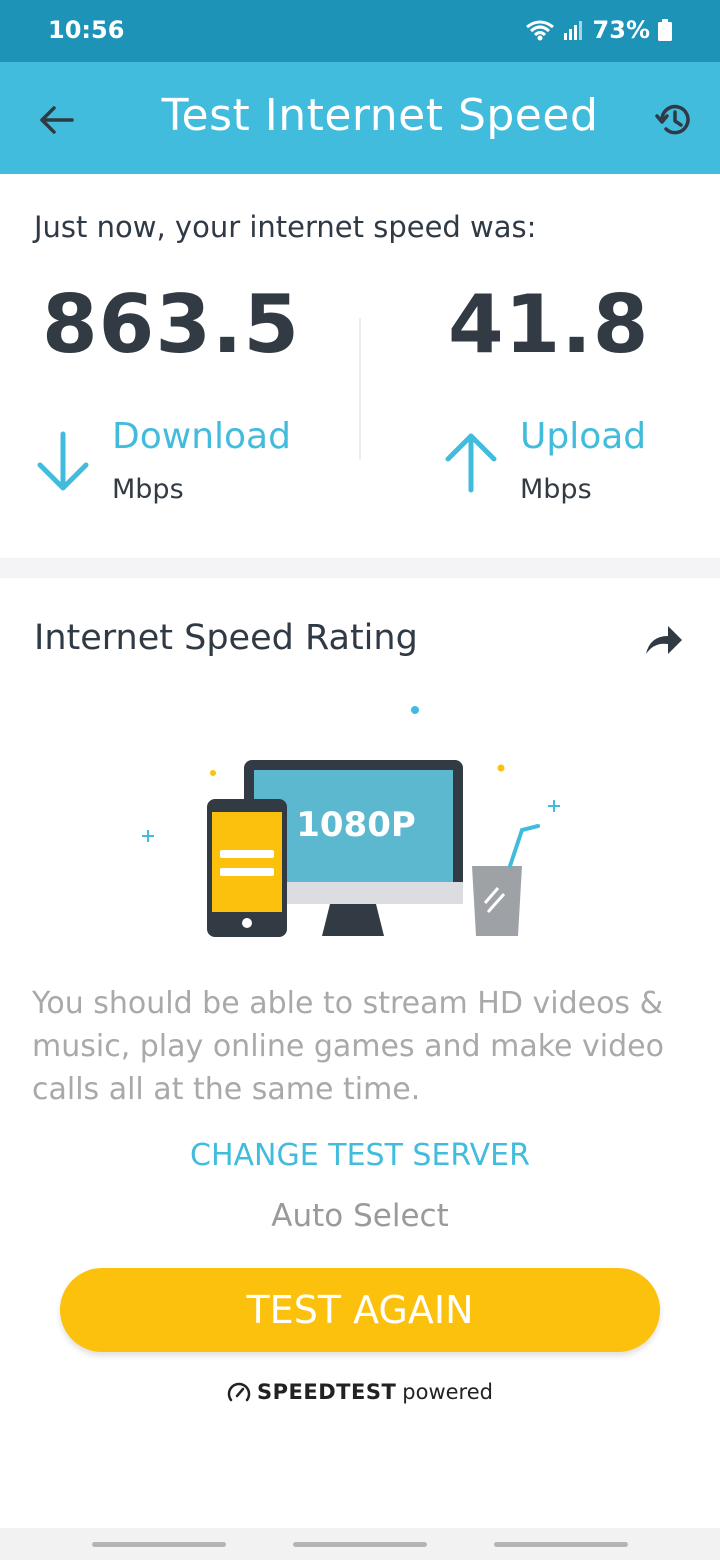 This screenshot has height=1560, width=720. Describe the element at coordinates (360, 1216) in the screenshot. I see `server-selection-value: Auto Select` at that location.